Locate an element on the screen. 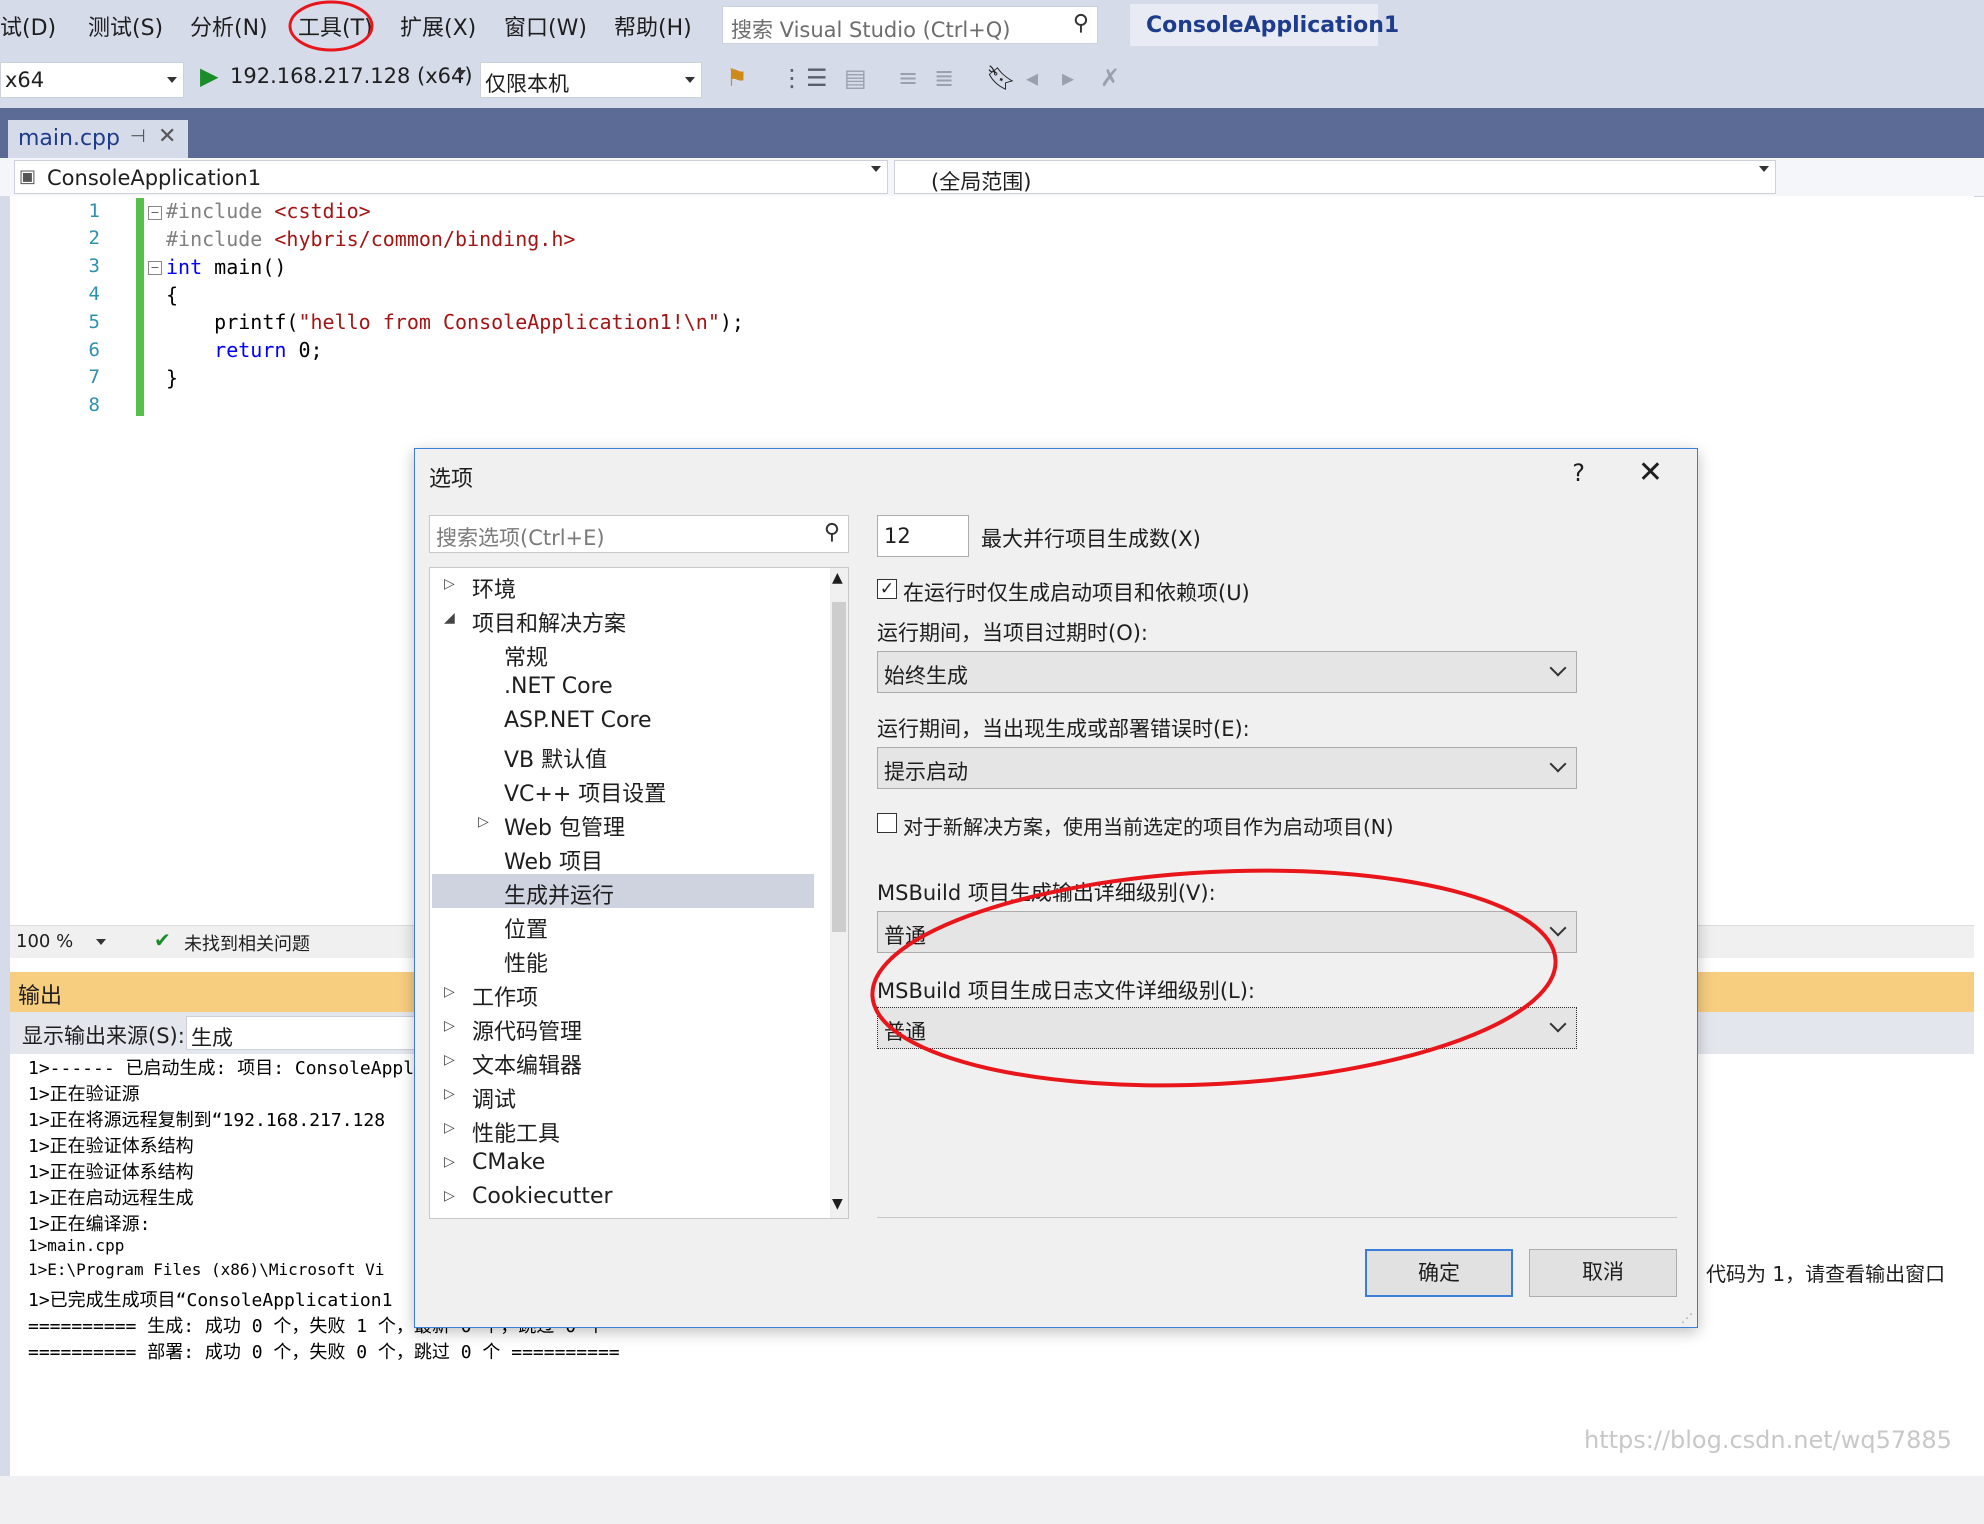 The image size is (1984, 1524). cancel-button: 取消 is located at coordinates (1603, 1273).